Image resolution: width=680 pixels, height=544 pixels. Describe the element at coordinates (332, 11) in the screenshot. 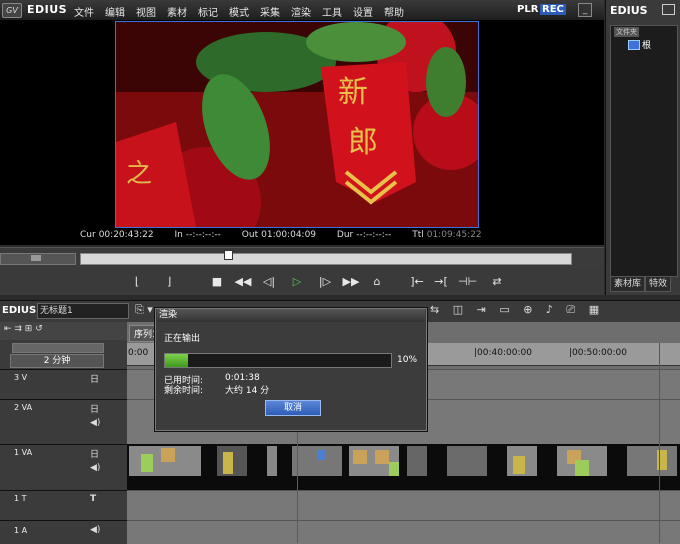

I see `menu-item-8: 工具` at that location.